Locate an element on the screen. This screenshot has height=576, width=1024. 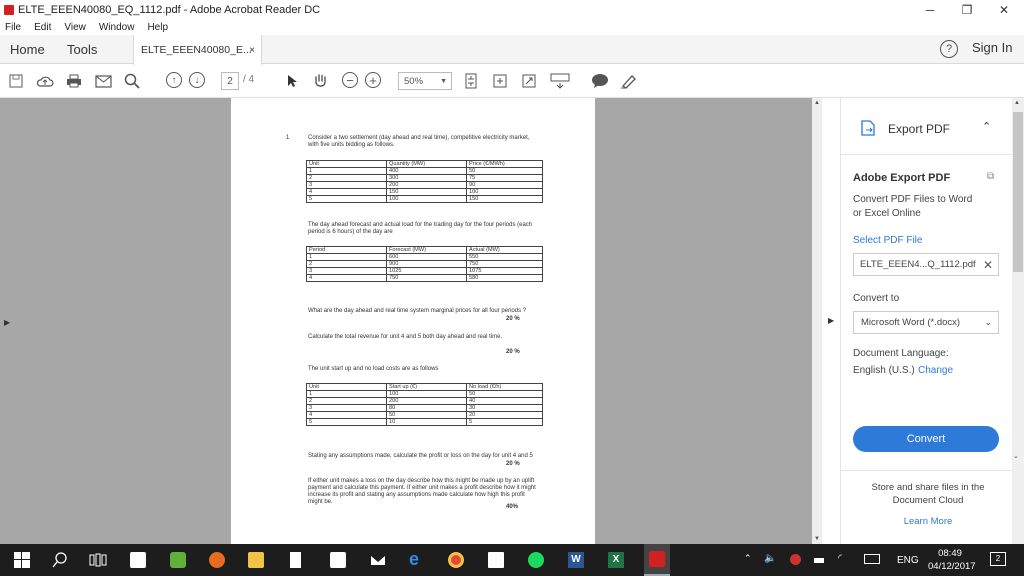
windows-start-icon is located at coordinates (22, 560).